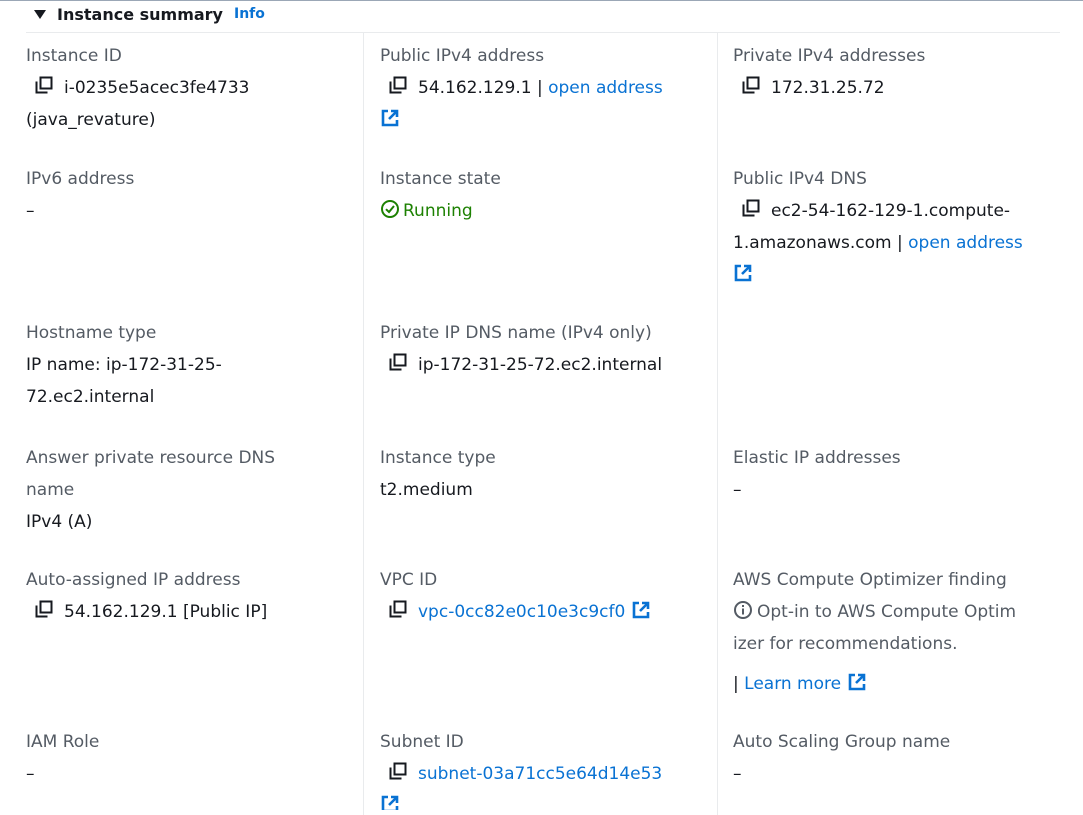  I want to click on section-header: Instance summary Info, so click(149, 14).